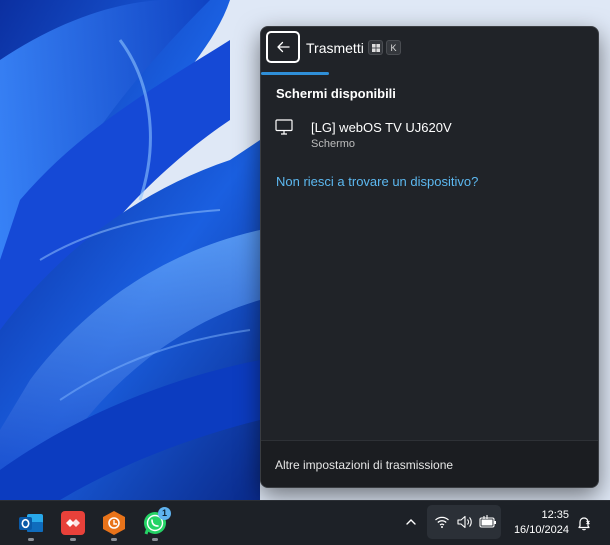 The width and height of the screenshot is (610, 545). I want to click on quick-settings-button, so click(464, 522).